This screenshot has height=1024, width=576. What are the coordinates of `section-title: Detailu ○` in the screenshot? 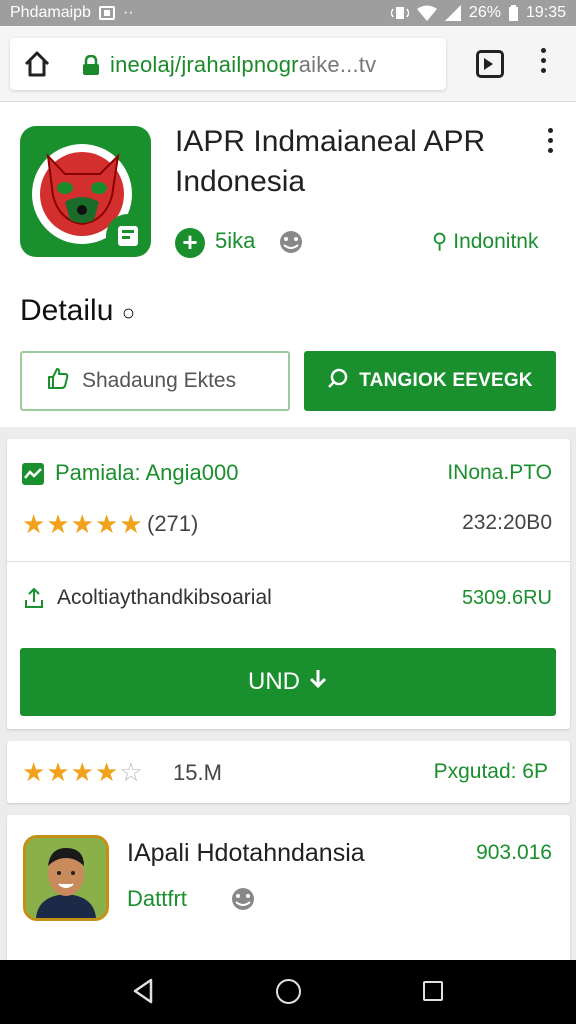 It's located at (77, 311).